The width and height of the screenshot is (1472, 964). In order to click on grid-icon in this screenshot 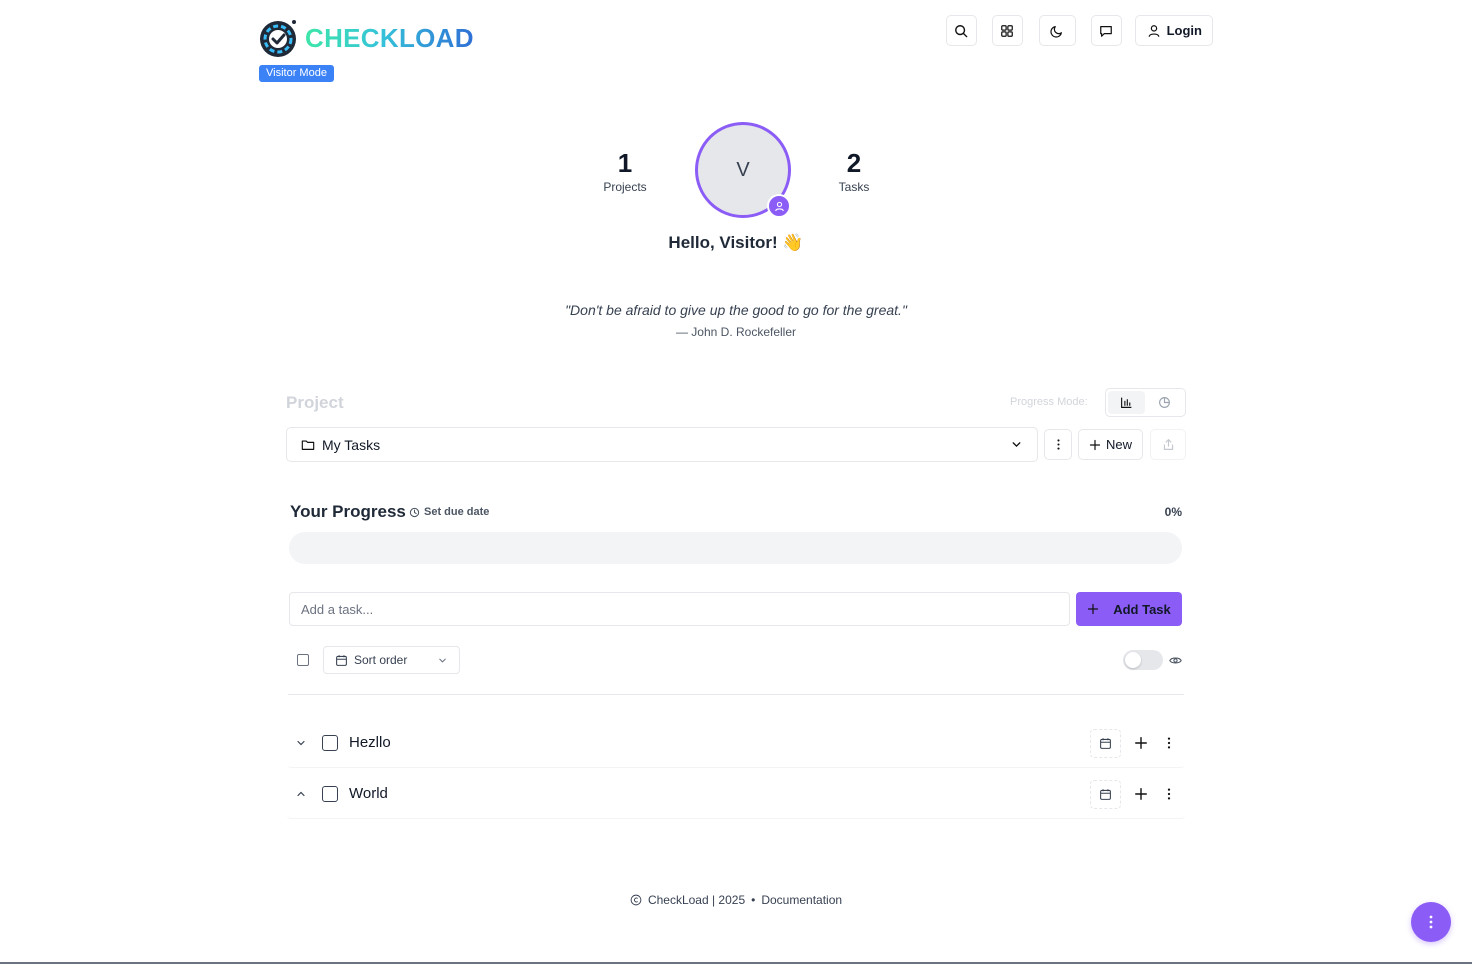, I will do `click(1007, 30)`.